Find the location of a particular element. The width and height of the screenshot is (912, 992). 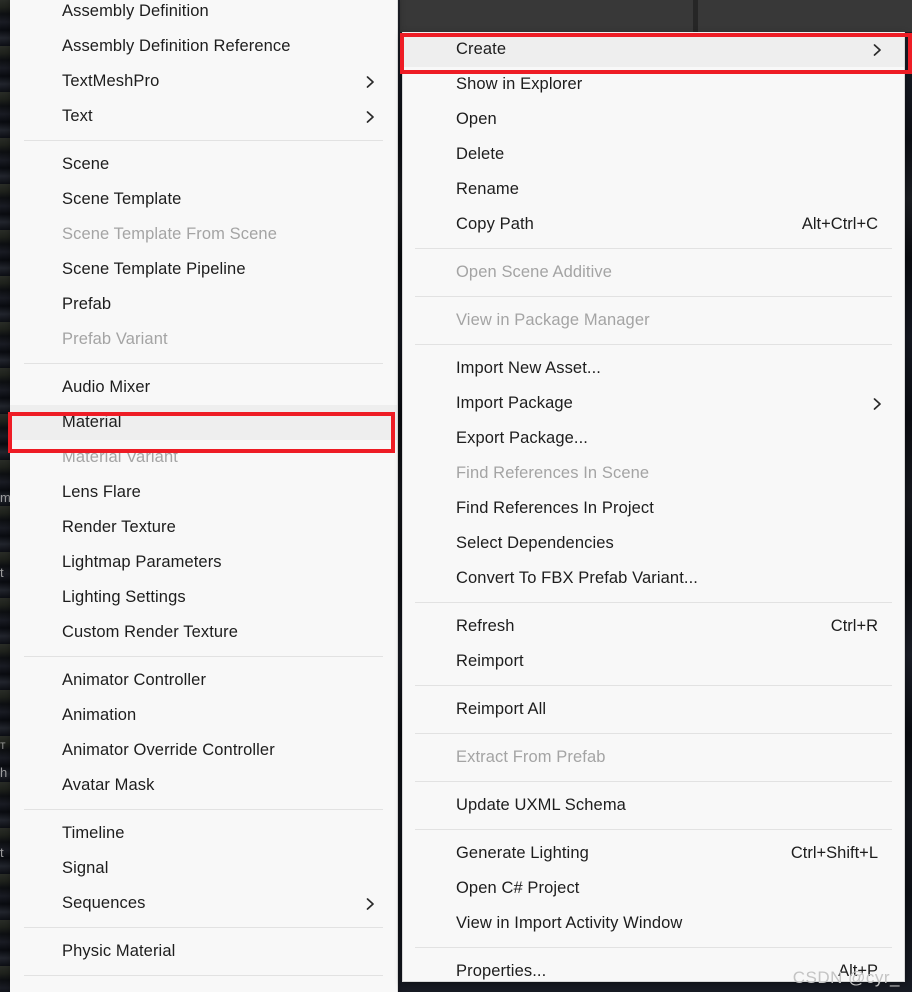

menu-item-label: Update UXML Schema is located at coordinates (541, 805).